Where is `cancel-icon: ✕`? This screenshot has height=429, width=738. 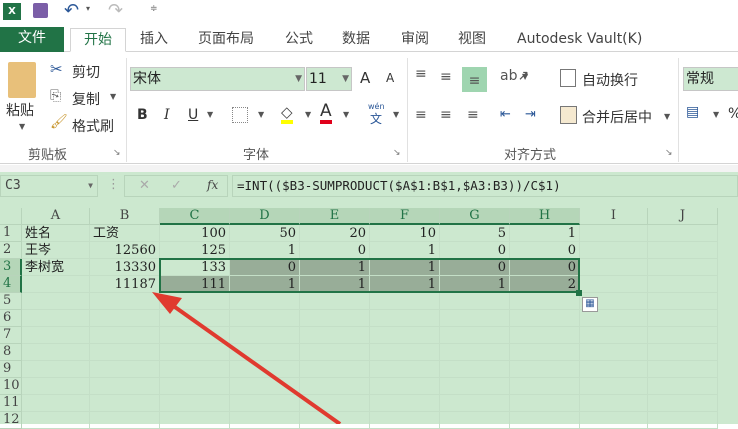 cancel-icon: ✕ is located at coordinates (144, 185).